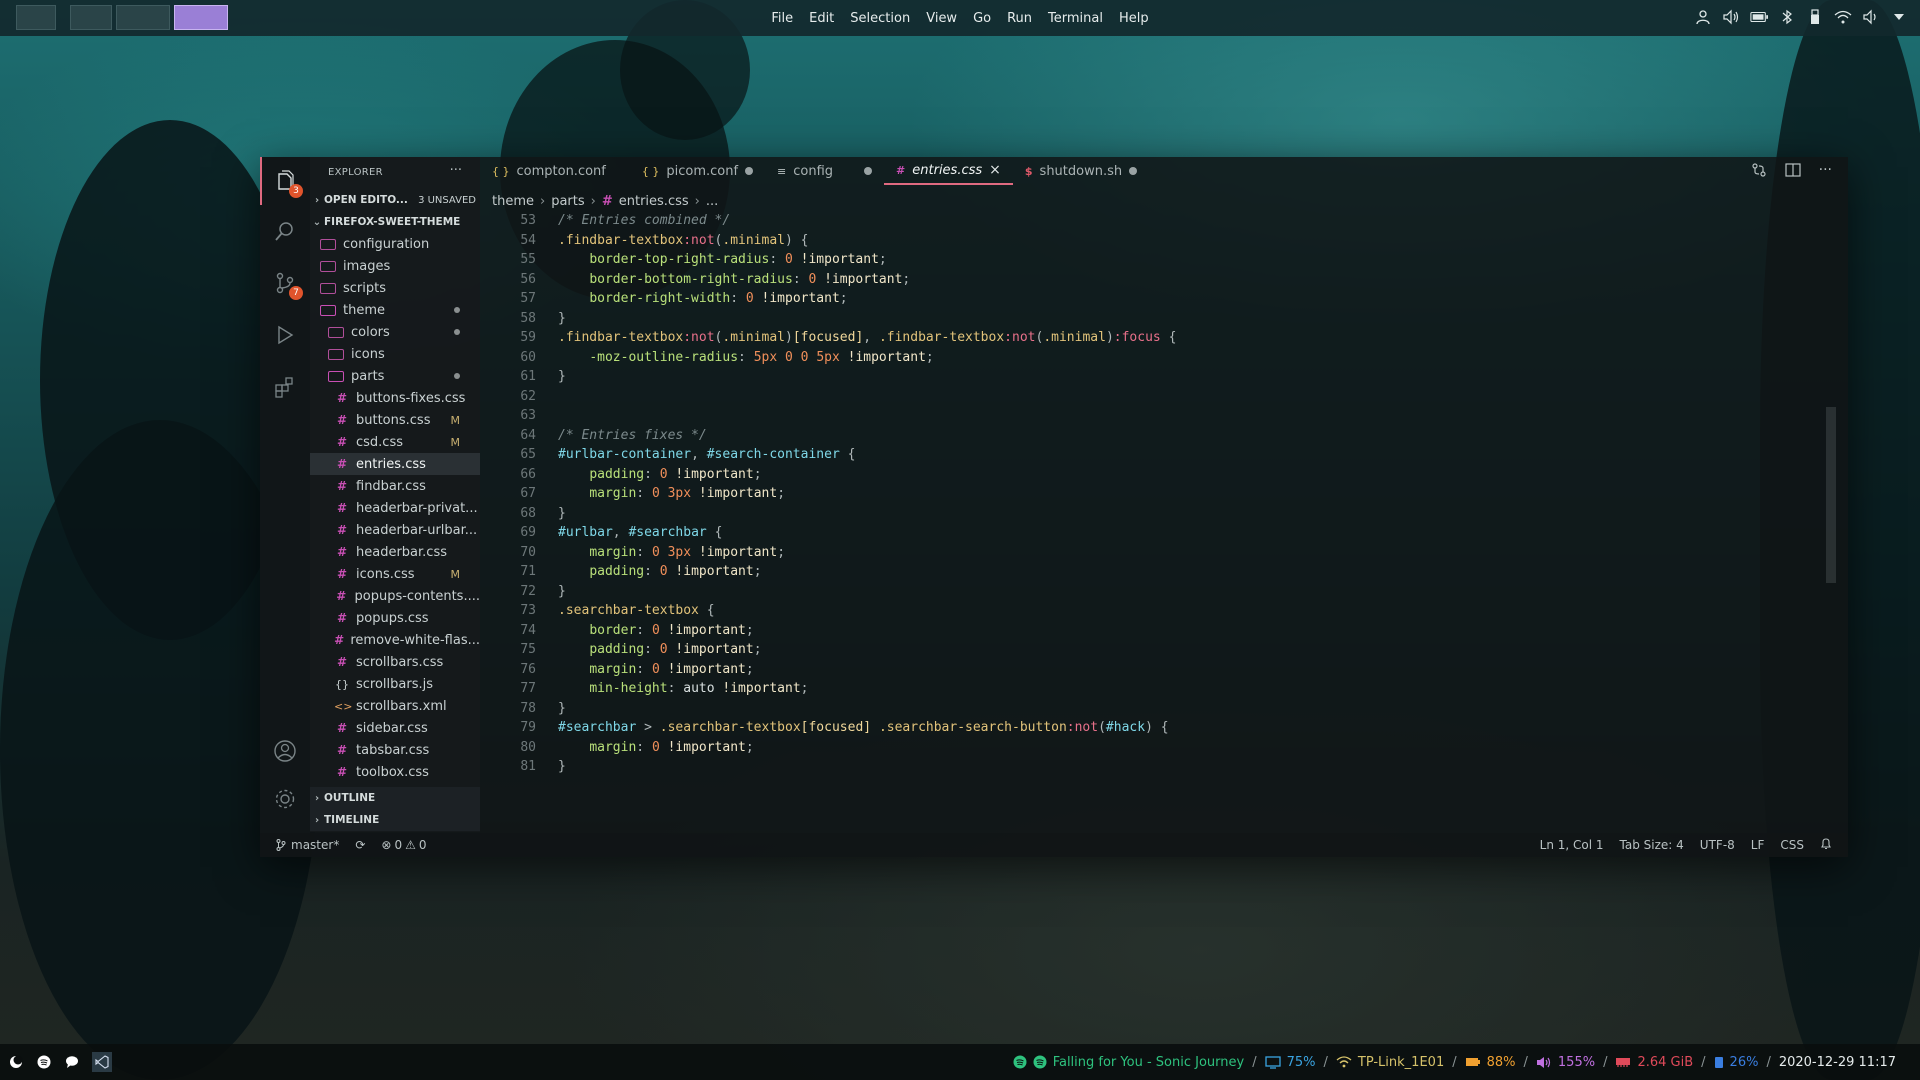 The height and width of the screenshot is (1080, 1920). I want to click on code-line: 62, so click(508, 396).